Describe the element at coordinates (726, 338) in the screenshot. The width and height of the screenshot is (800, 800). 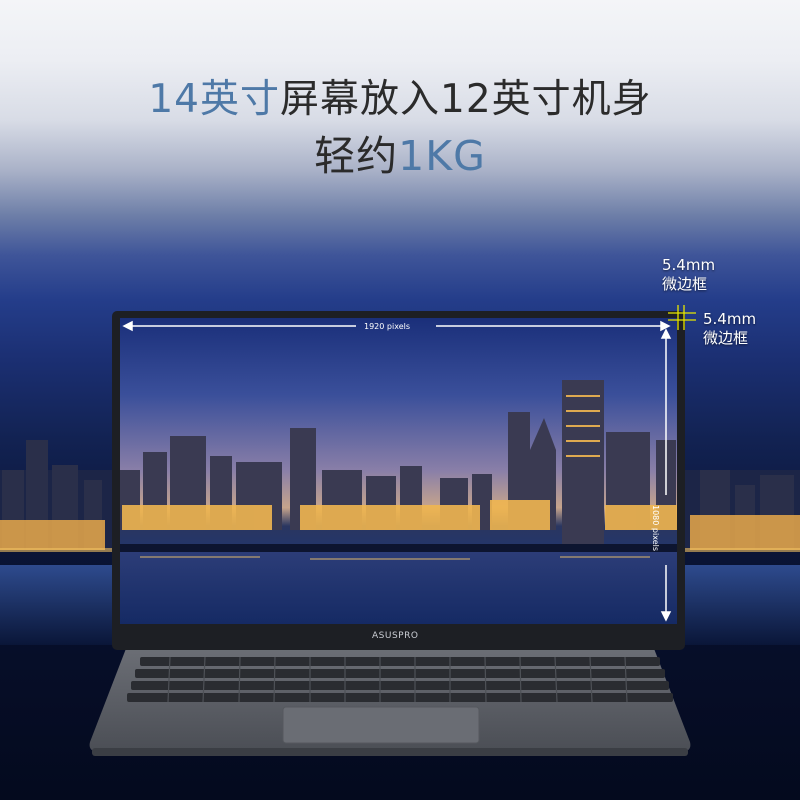
I see `bezel-side-label: 微边框` at that location.